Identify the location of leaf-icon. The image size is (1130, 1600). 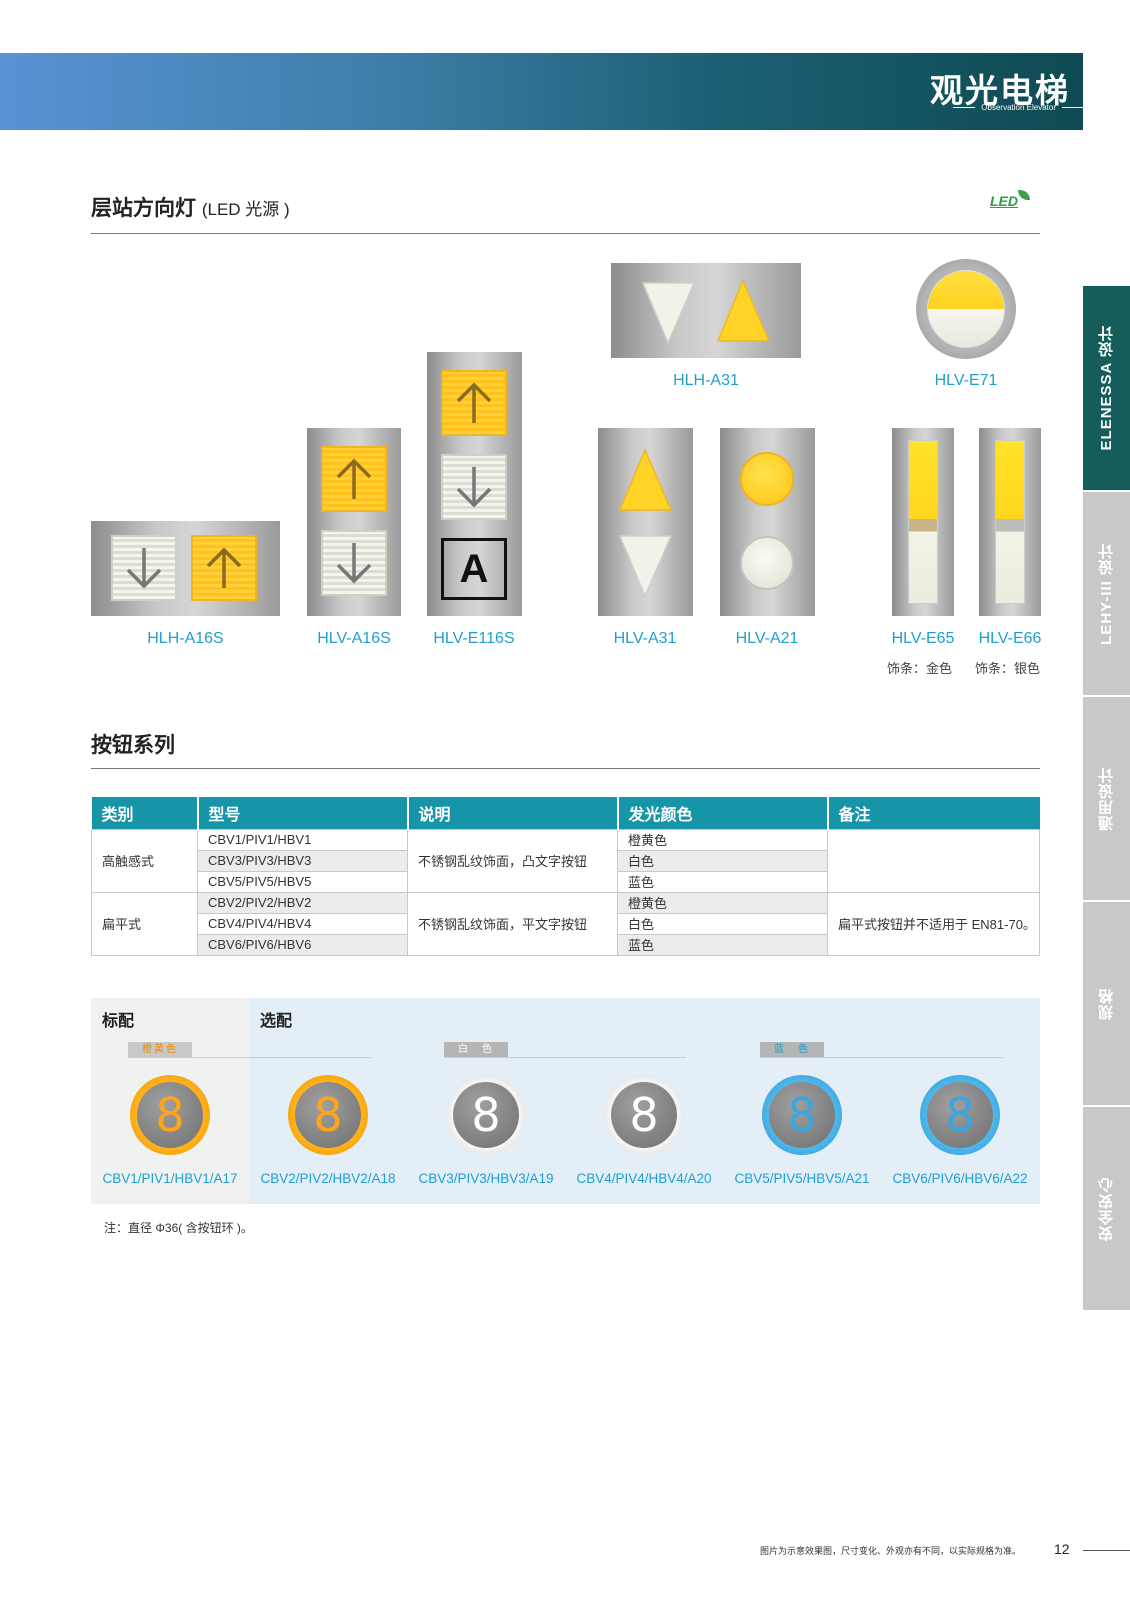
(1024, 195).